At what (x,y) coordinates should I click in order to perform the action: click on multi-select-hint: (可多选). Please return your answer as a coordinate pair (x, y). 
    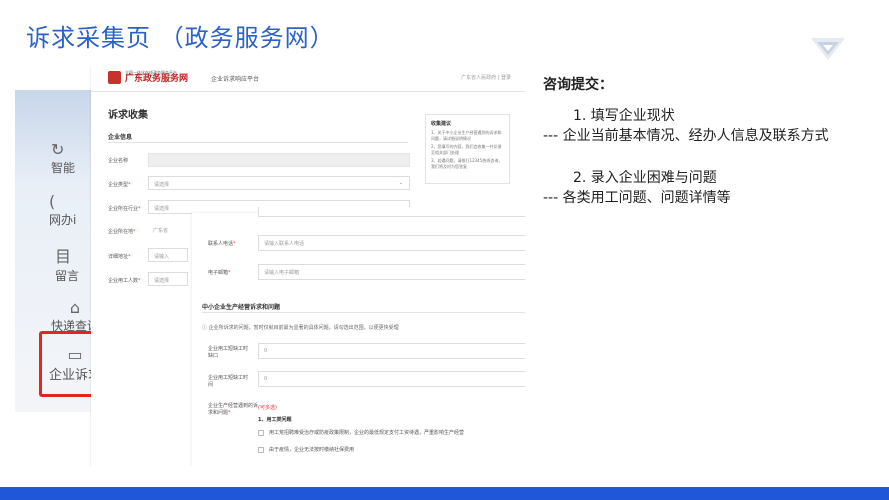
    Looking at the image, I should click on (267, 408).